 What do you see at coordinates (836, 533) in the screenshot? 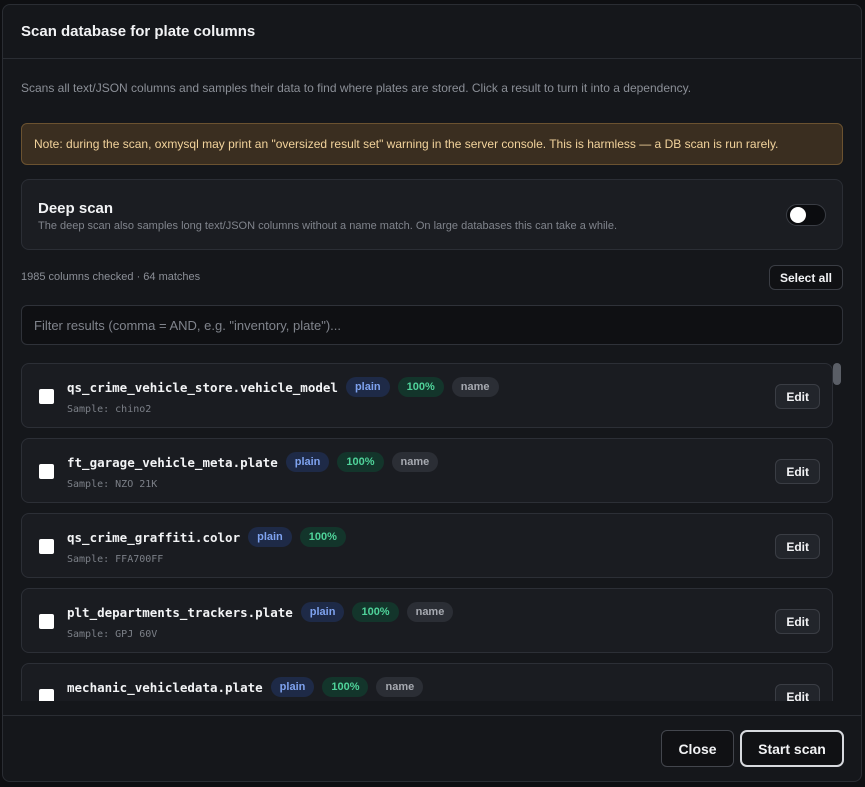
I see `results-scrollbar` at bounding box center [836, 533].